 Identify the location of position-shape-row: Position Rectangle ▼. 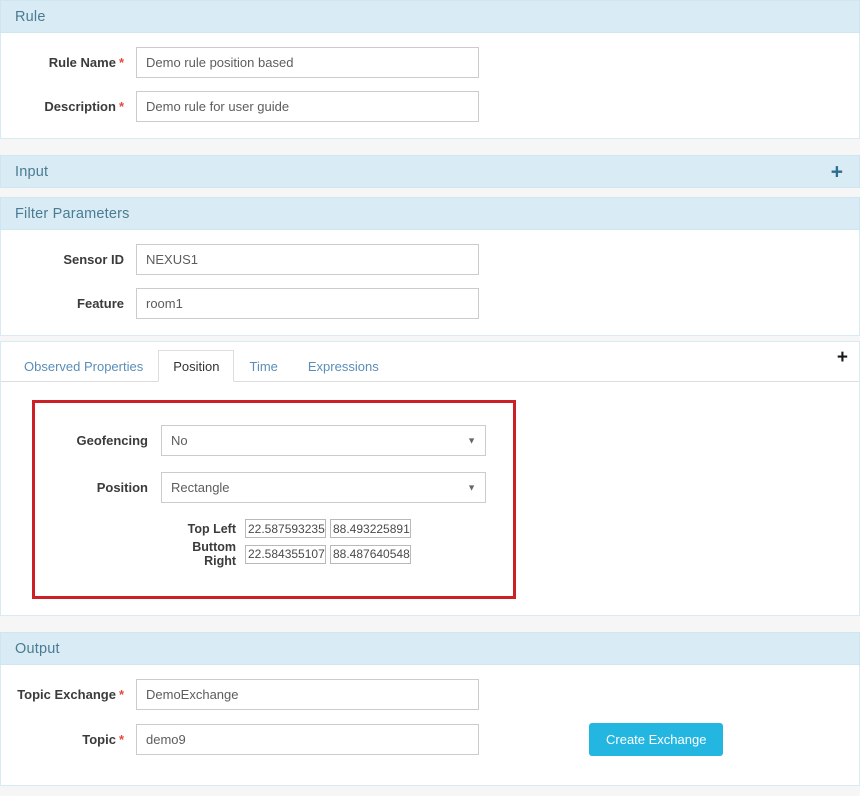
(274, 487).